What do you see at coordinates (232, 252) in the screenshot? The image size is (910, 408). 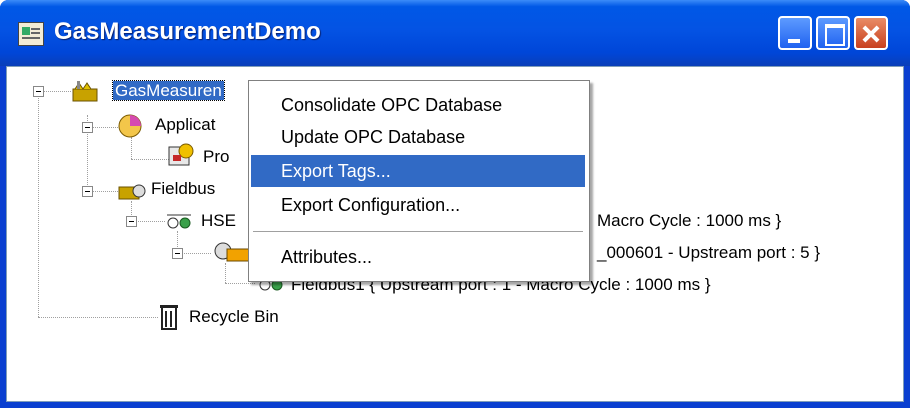 I see `device-icon` at bounding box center [232, 252].